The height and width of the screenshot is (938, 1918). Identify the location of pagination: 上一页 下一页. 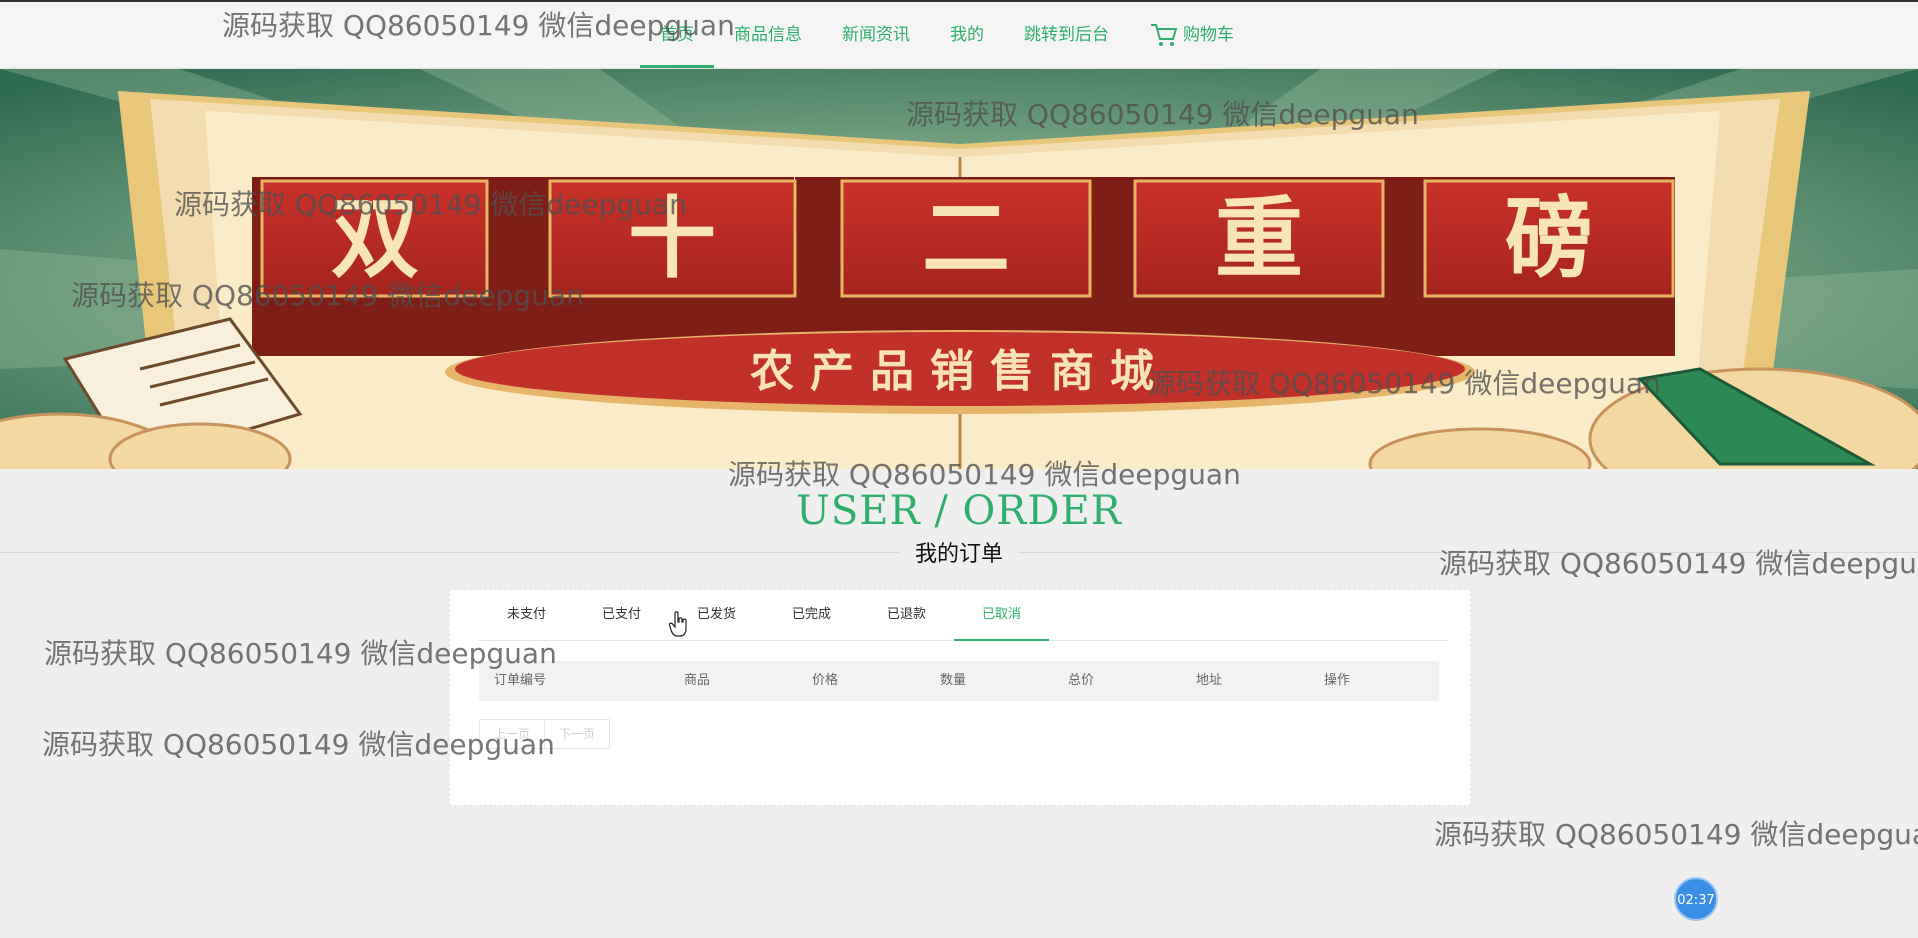
(545, 734).